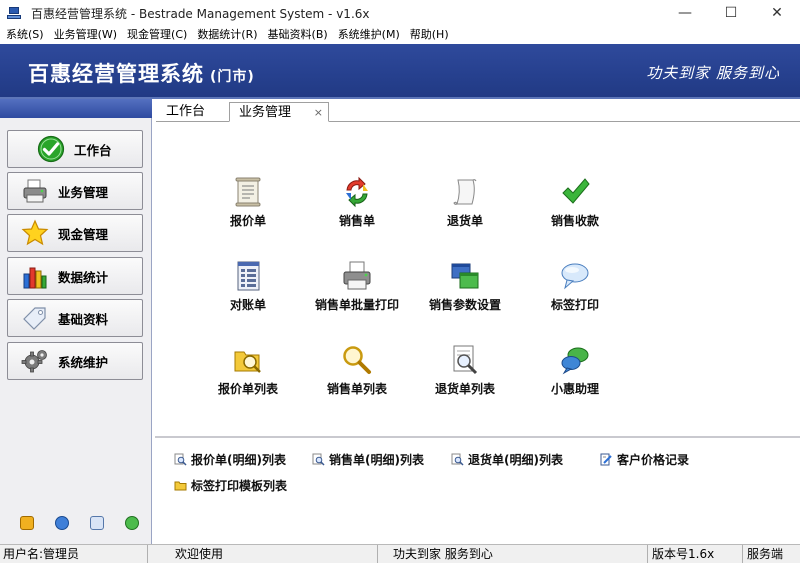 This screenshot has height=563, width=800. I want to click on magnifier-icon, so click(357, 360).